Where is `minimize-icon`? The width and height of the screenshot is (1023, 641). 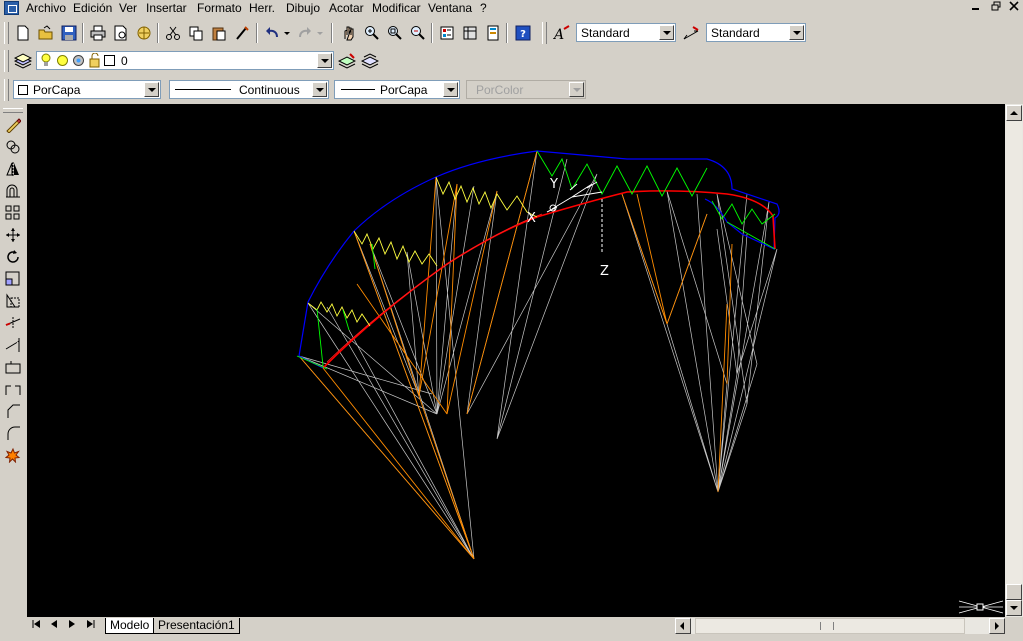
minimize-icon is located at coordinates (976, 8).